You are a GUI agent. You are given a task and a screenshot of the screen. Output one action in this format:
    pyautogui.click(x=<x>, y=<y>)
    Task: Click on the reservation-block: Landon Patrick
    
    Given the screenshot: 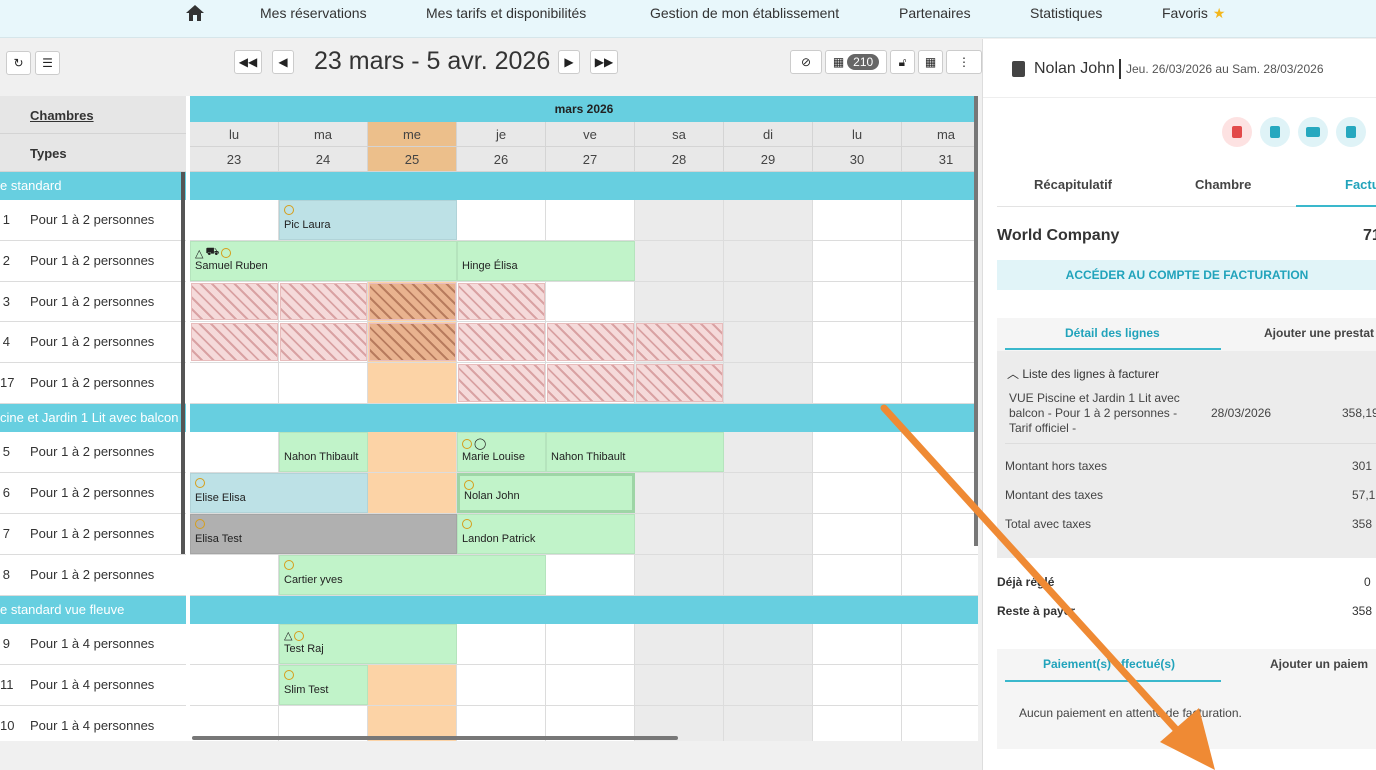 What is the action you would take?
    pyautogui.click(x=546, y=534)
    